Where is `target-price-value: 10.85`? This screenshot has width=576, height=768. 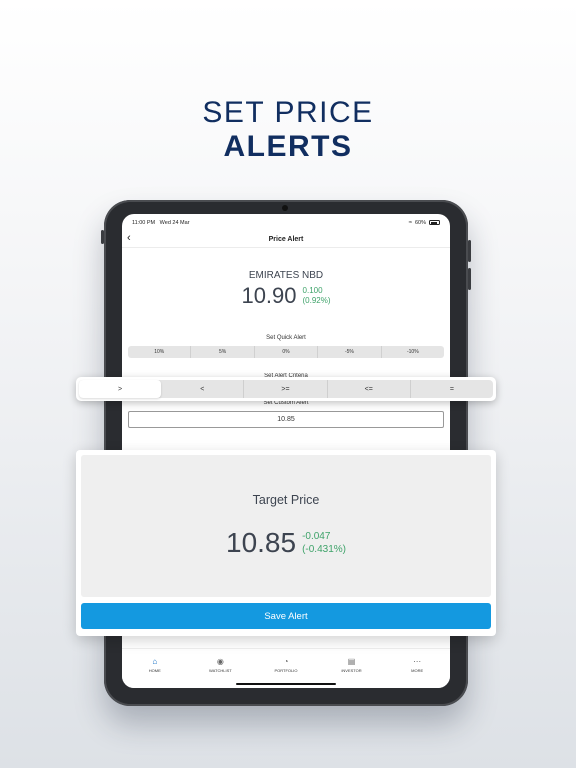
target-price-value: 10.85 is located at coordinates (261, 542).